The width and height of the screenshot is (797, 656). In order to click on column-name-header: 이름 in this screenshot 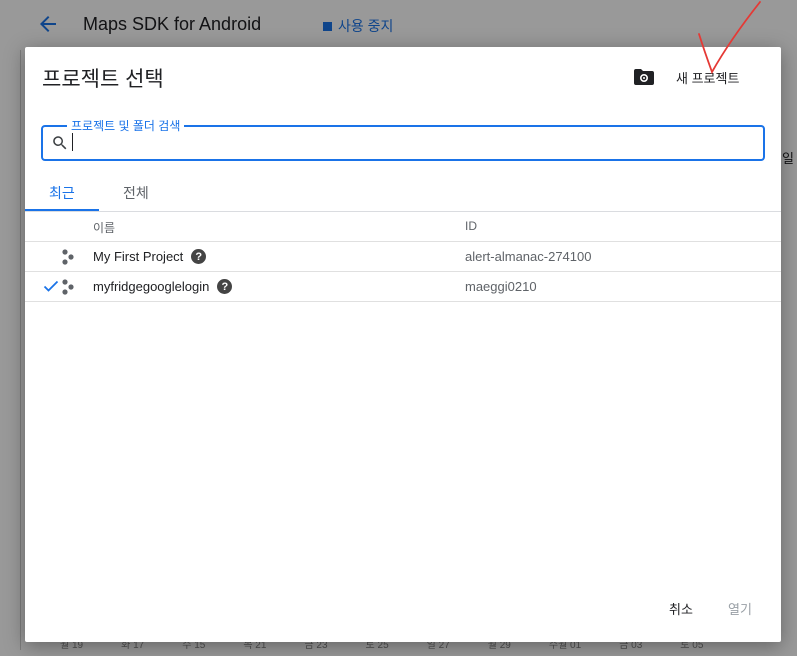, I will do `click(104, 228)`.